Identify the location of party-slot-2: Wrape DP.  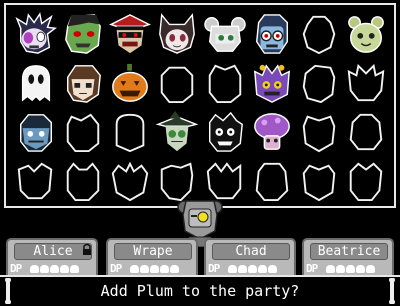
(152, 258).